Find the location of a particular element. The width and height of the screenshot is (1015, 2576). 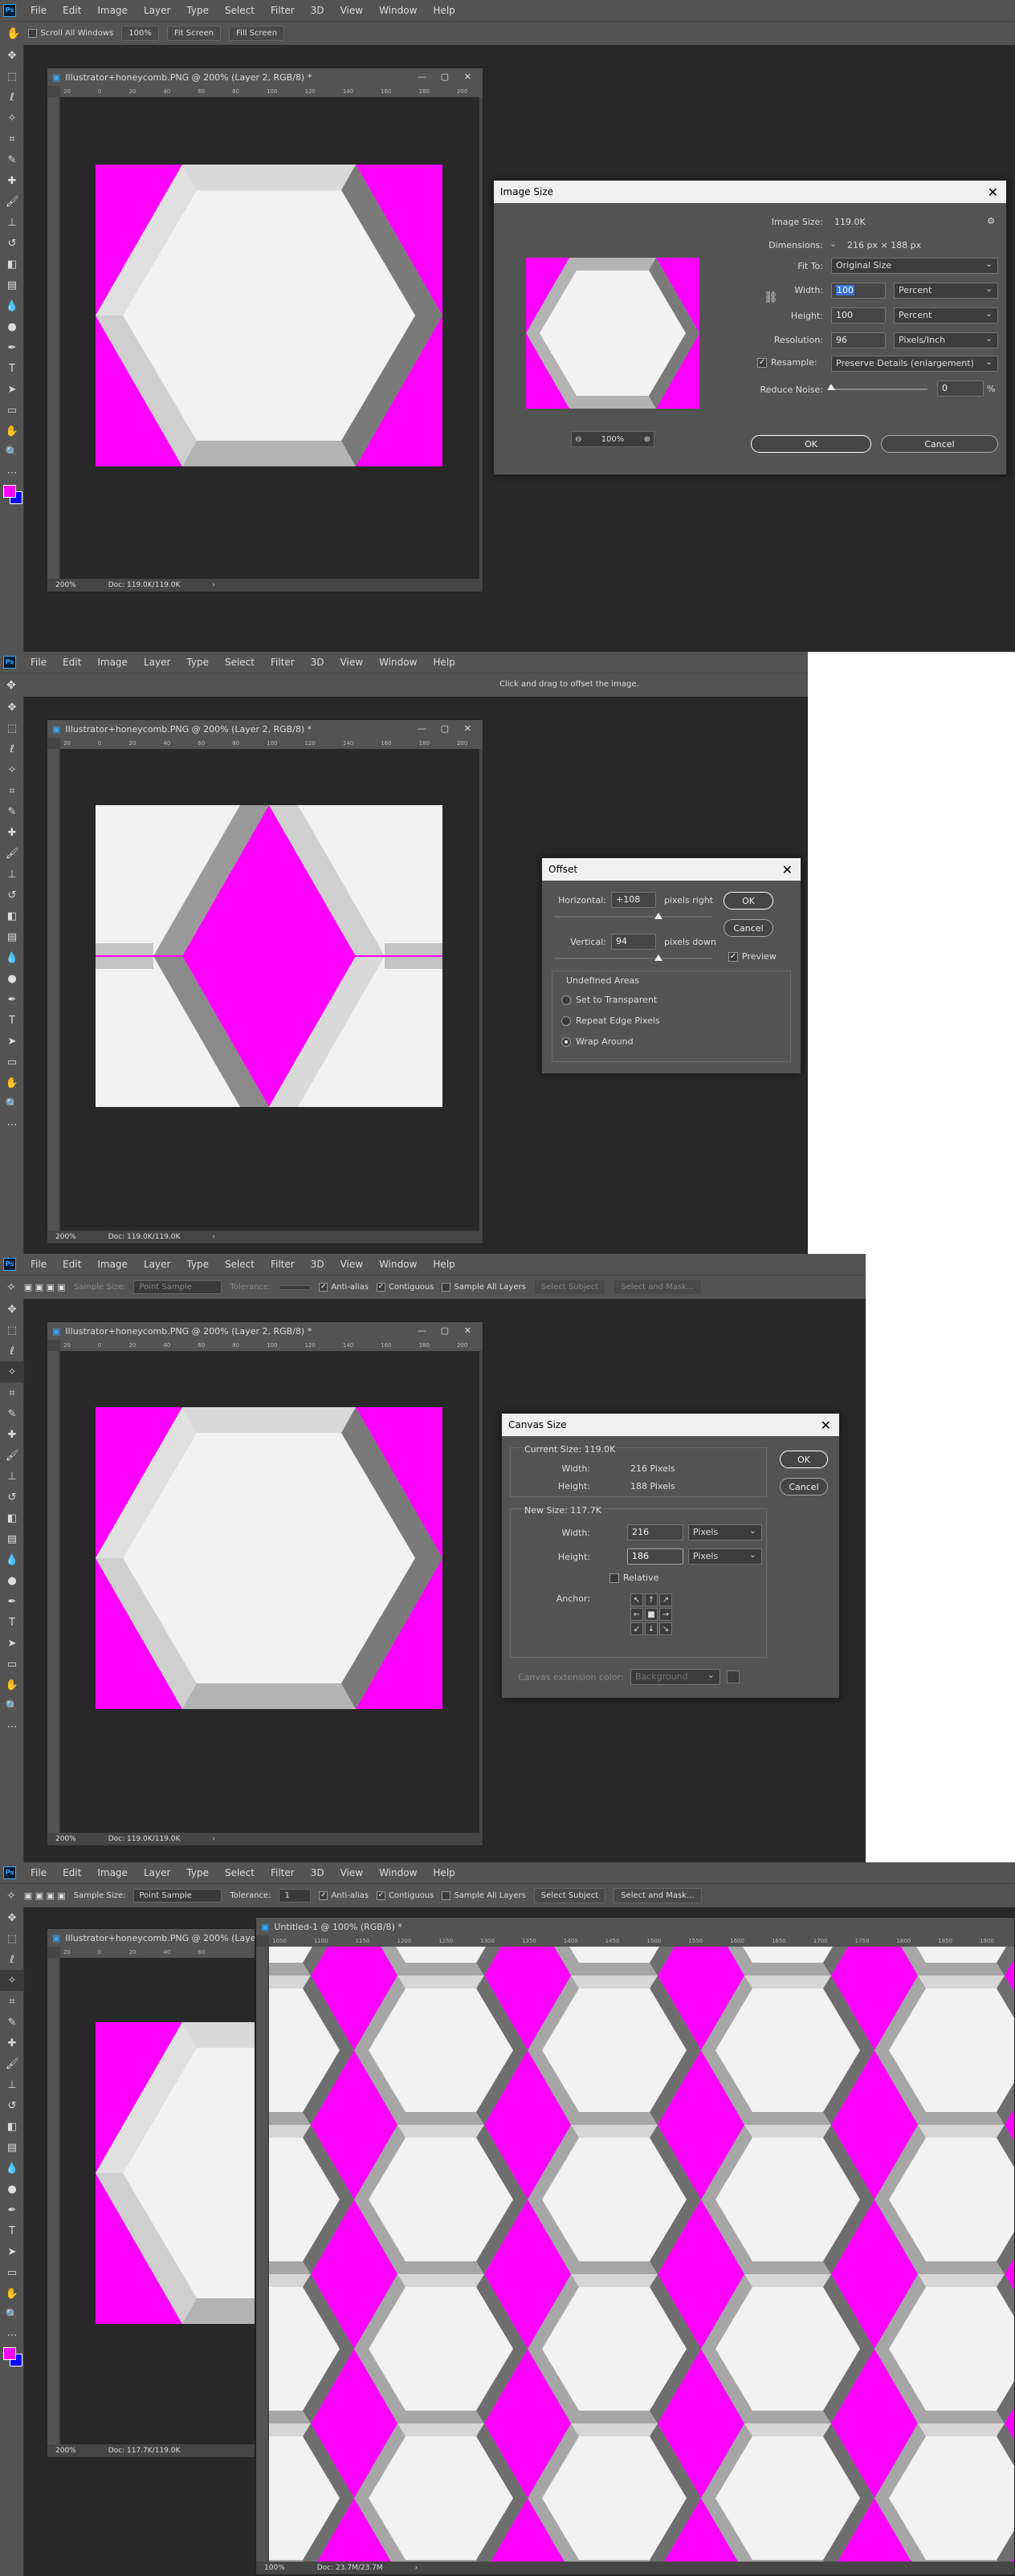

repeat-edge-pixels-radio: Repeat Edge Pixels is located at coordinates (610, 1021).